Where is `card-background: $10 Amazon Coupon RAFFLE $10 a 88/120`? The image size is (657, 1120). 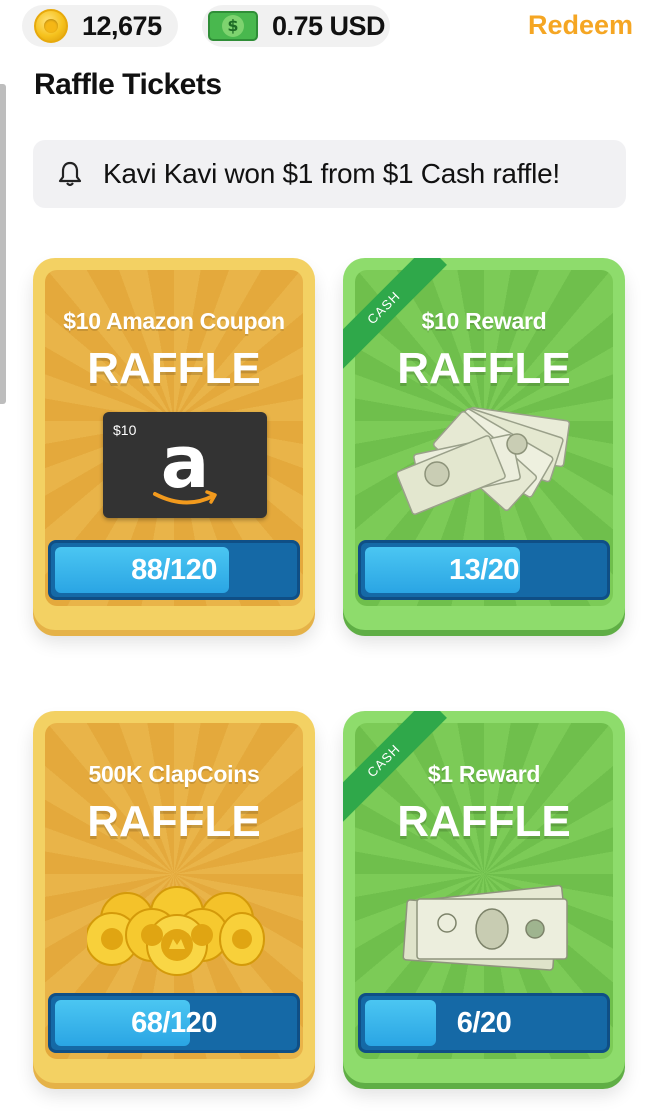
card-background: $10 Amazon Coupon RAFFLE $10 a 88/120 is located at coordinates (174, 438).